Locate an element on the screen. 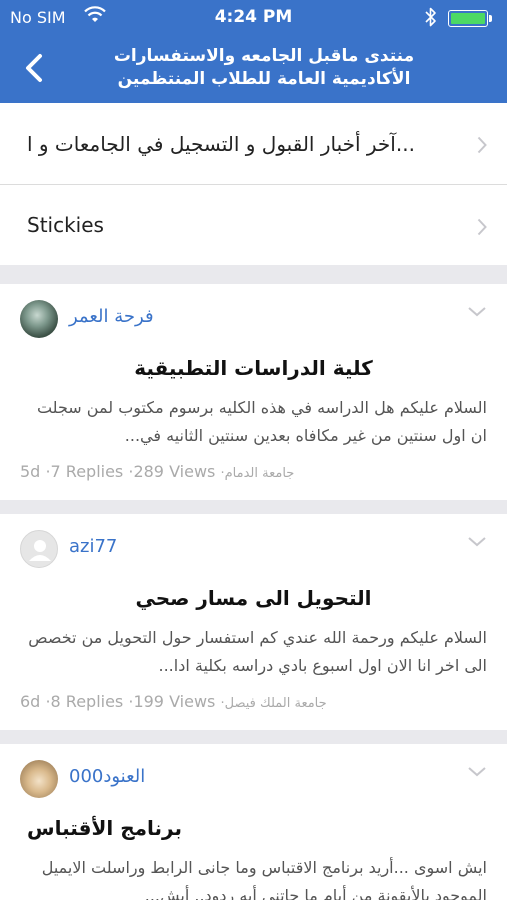  topic-title: كلية الدراسات التطبيقية is located at coordinates (253, 368).